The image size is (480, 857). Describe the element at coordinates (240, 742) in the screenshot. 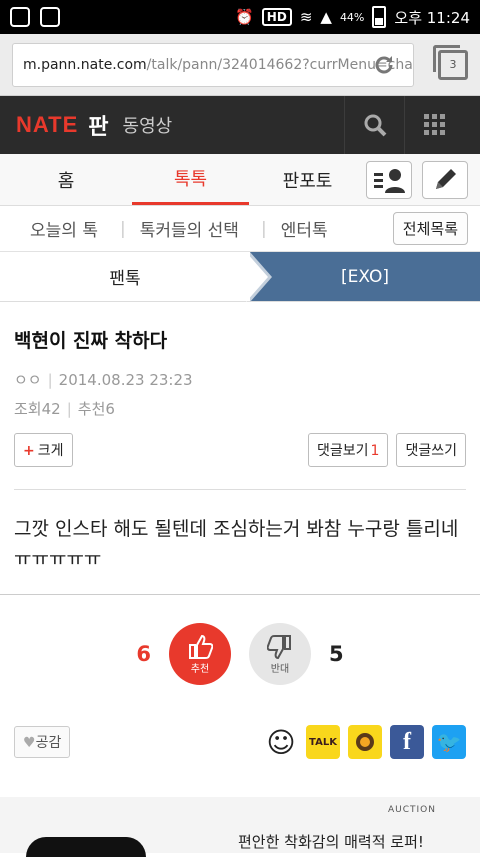

I see `share-row: ♥공감 ☺ TALK f 🐦` at that location.